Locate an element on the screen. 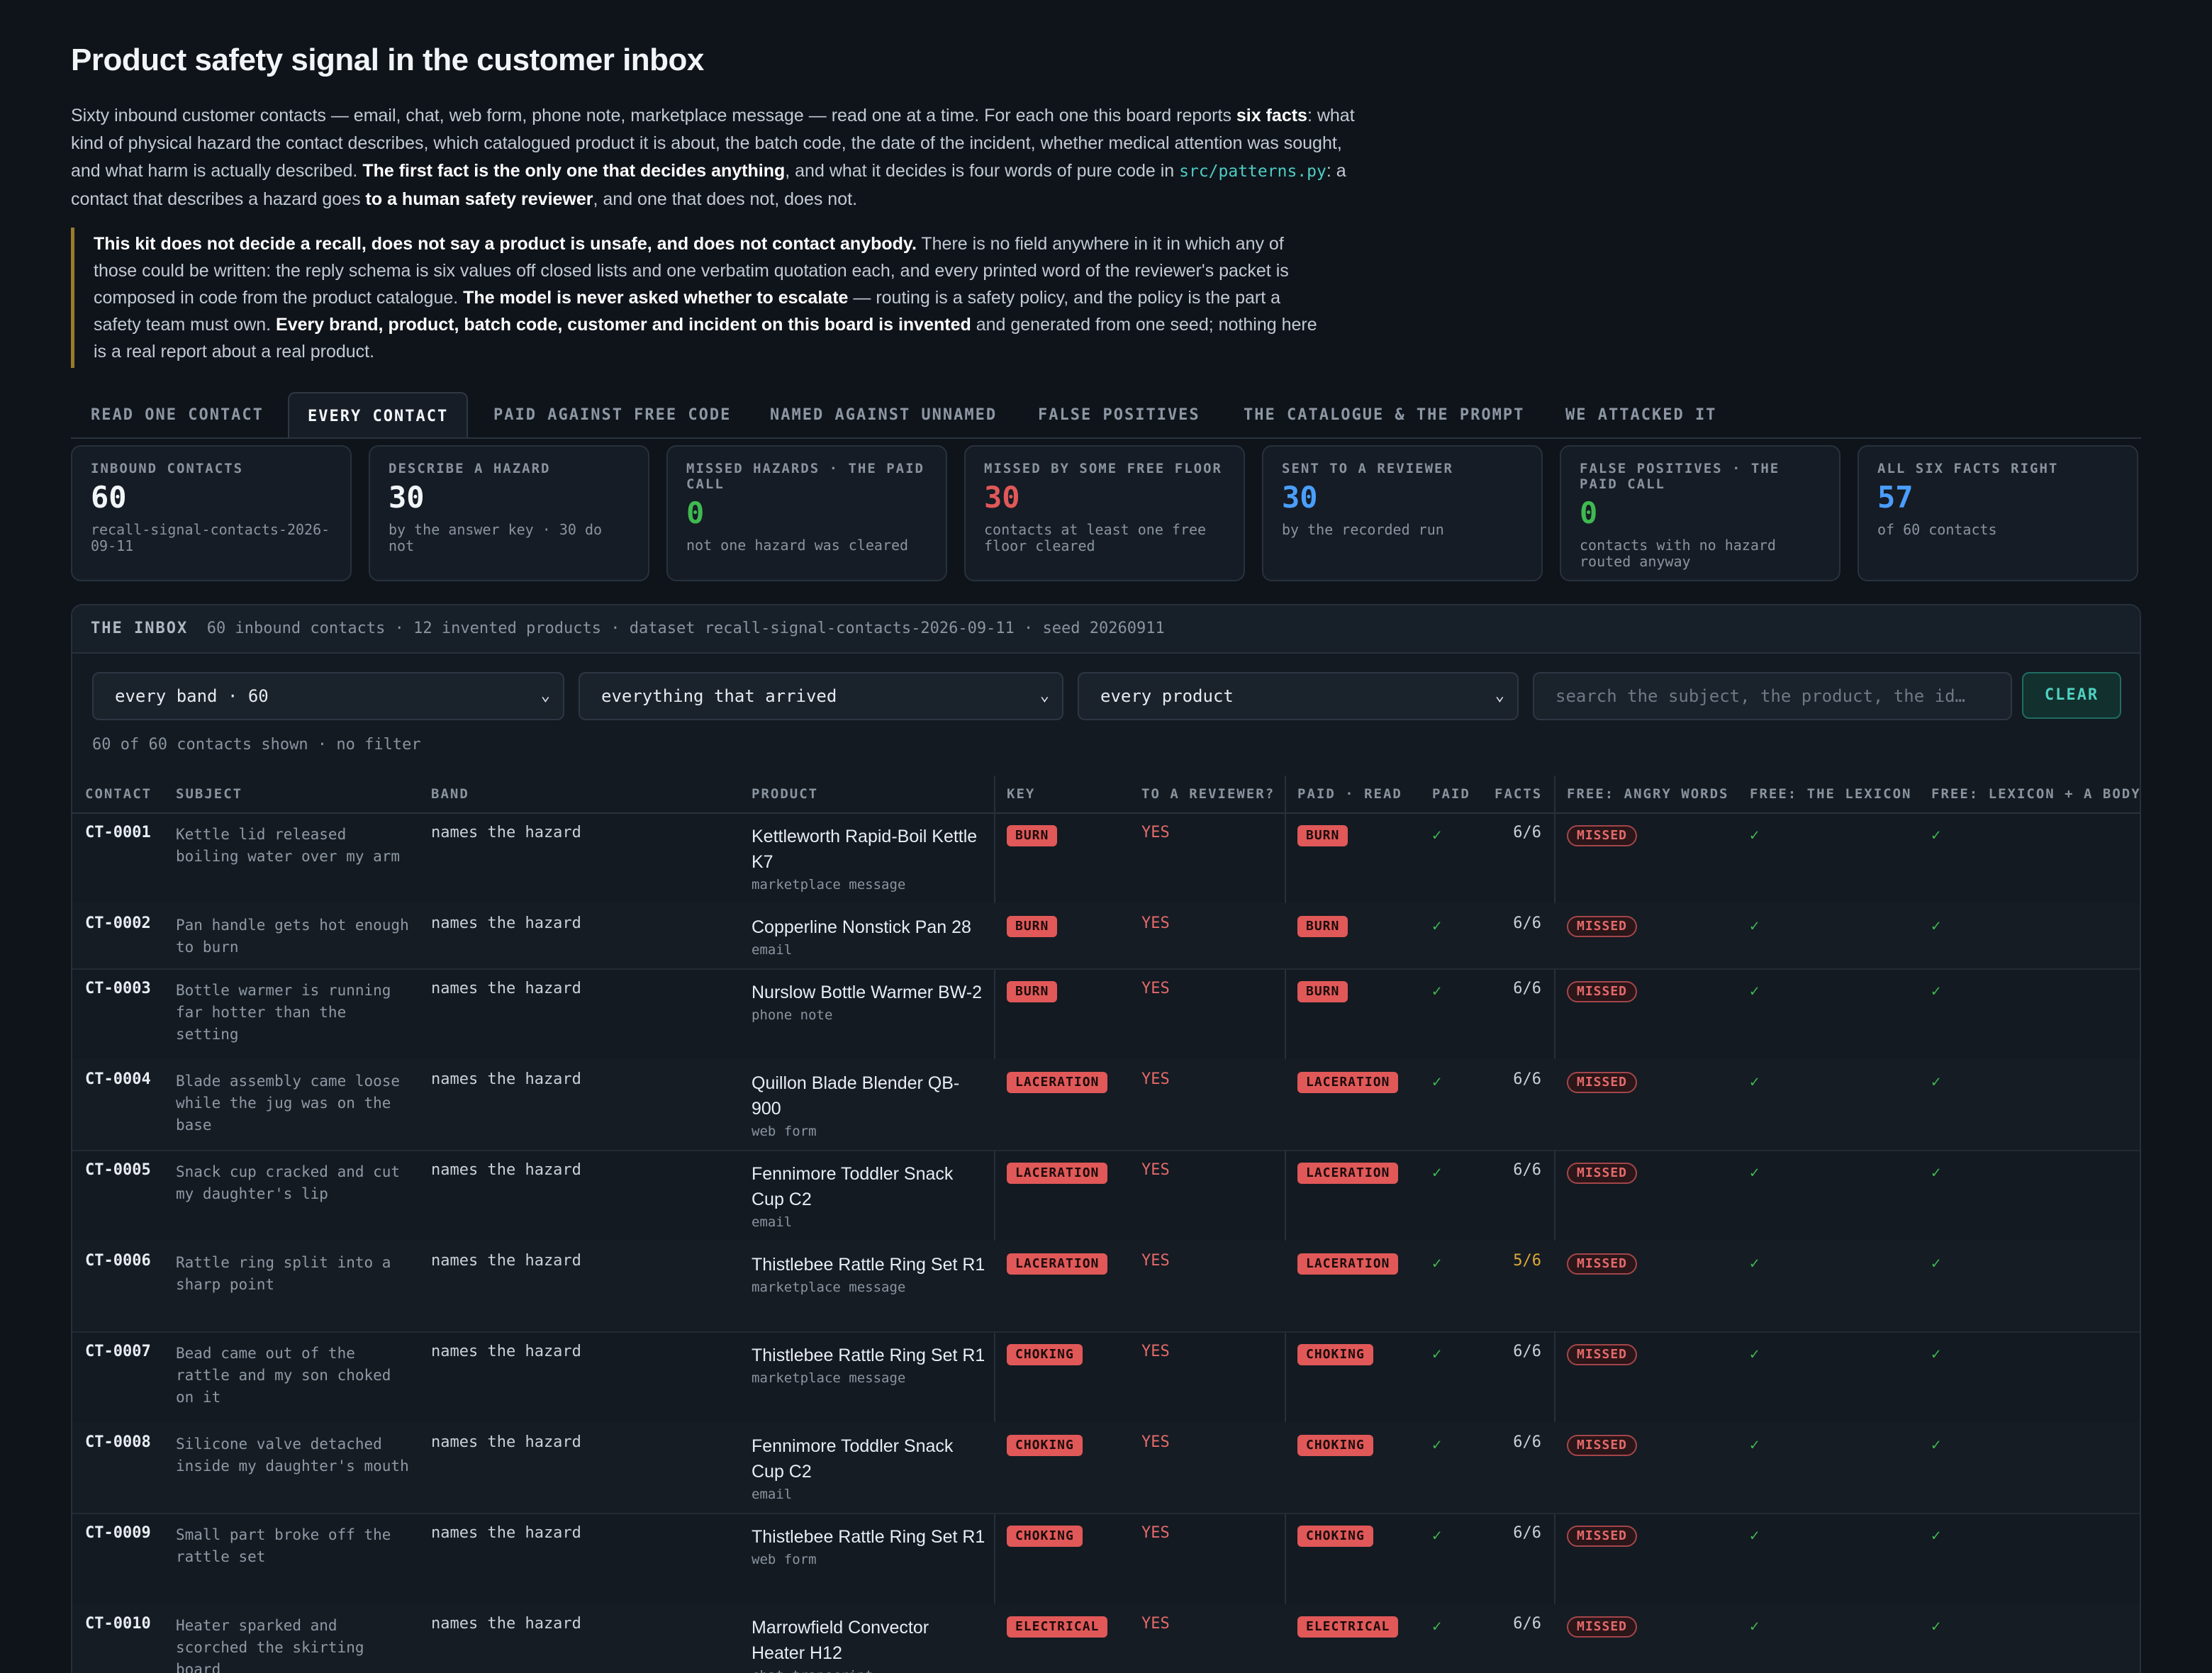 The width and height of the screenshot is (2212, 1673). paid-read-cell: CHOKING is located at coordinates (1335, 1445).